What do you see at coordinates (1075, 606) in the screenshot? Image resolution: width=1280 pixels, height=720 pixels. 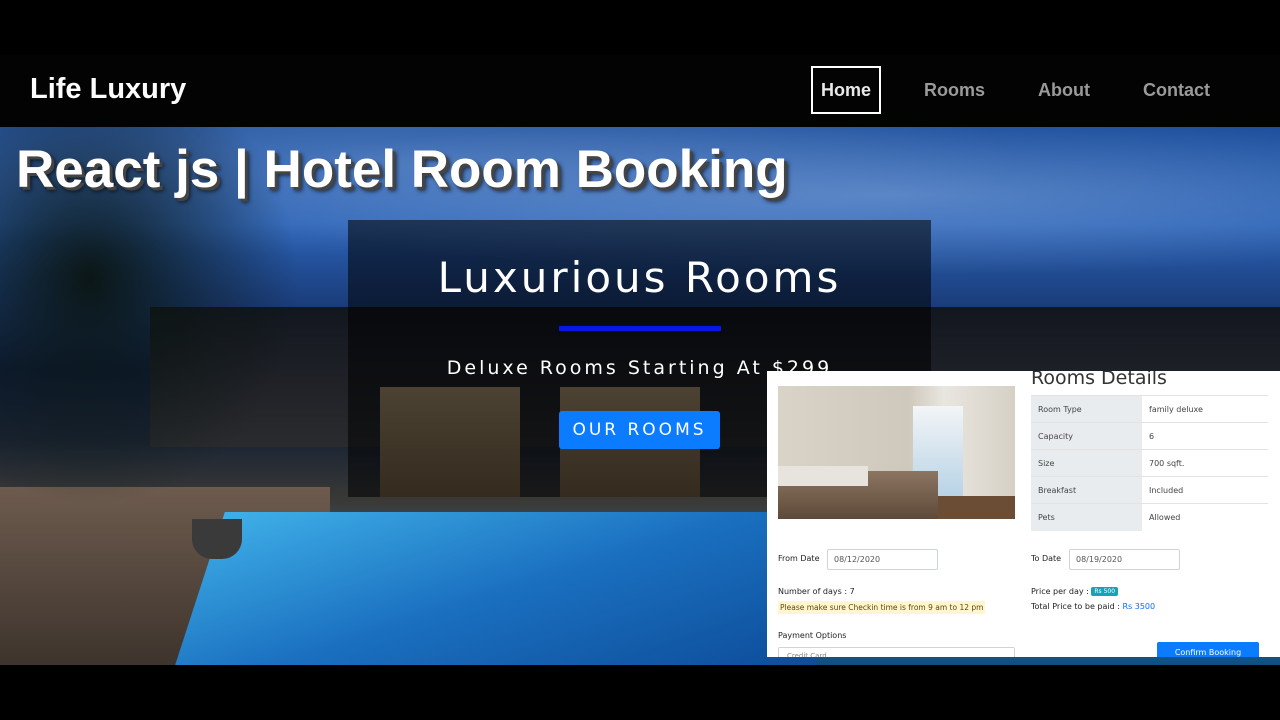 I see `total-price-label: Total Price to be paid :` at bounding box center [1075, 606].